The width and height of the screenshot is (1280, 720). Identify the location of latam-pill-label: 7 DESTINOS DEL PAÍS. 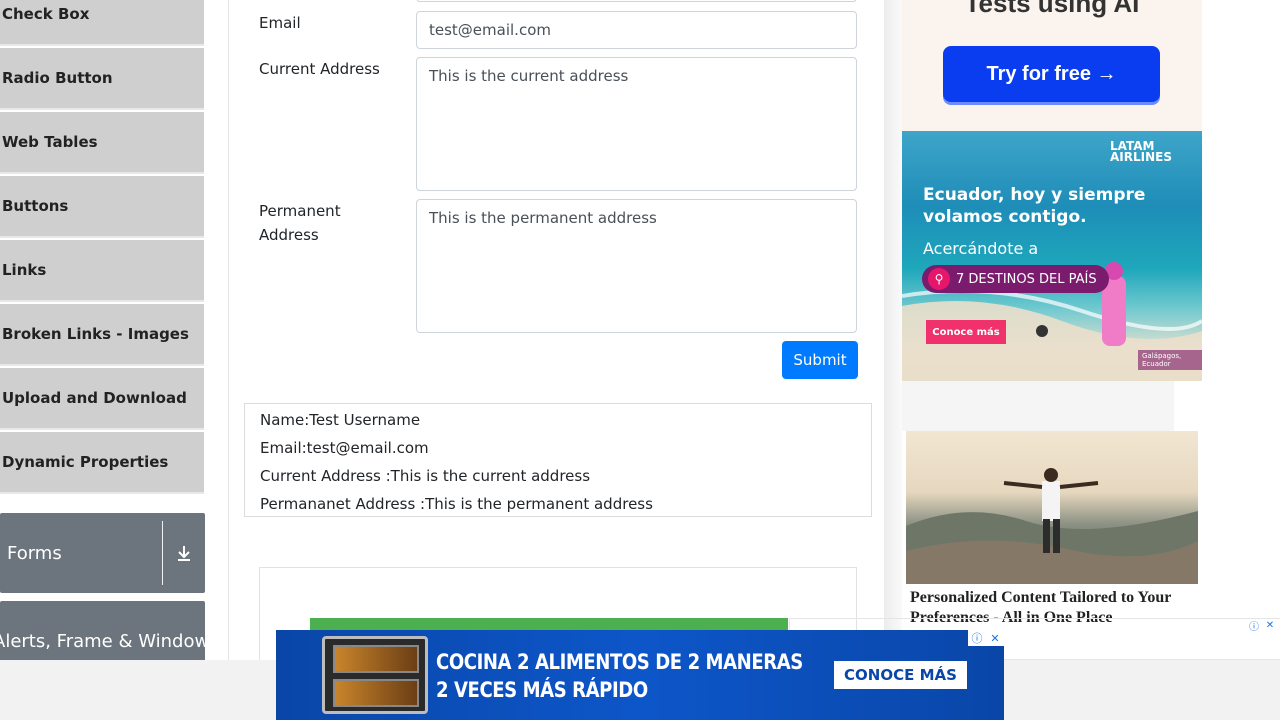
(1026, 279).